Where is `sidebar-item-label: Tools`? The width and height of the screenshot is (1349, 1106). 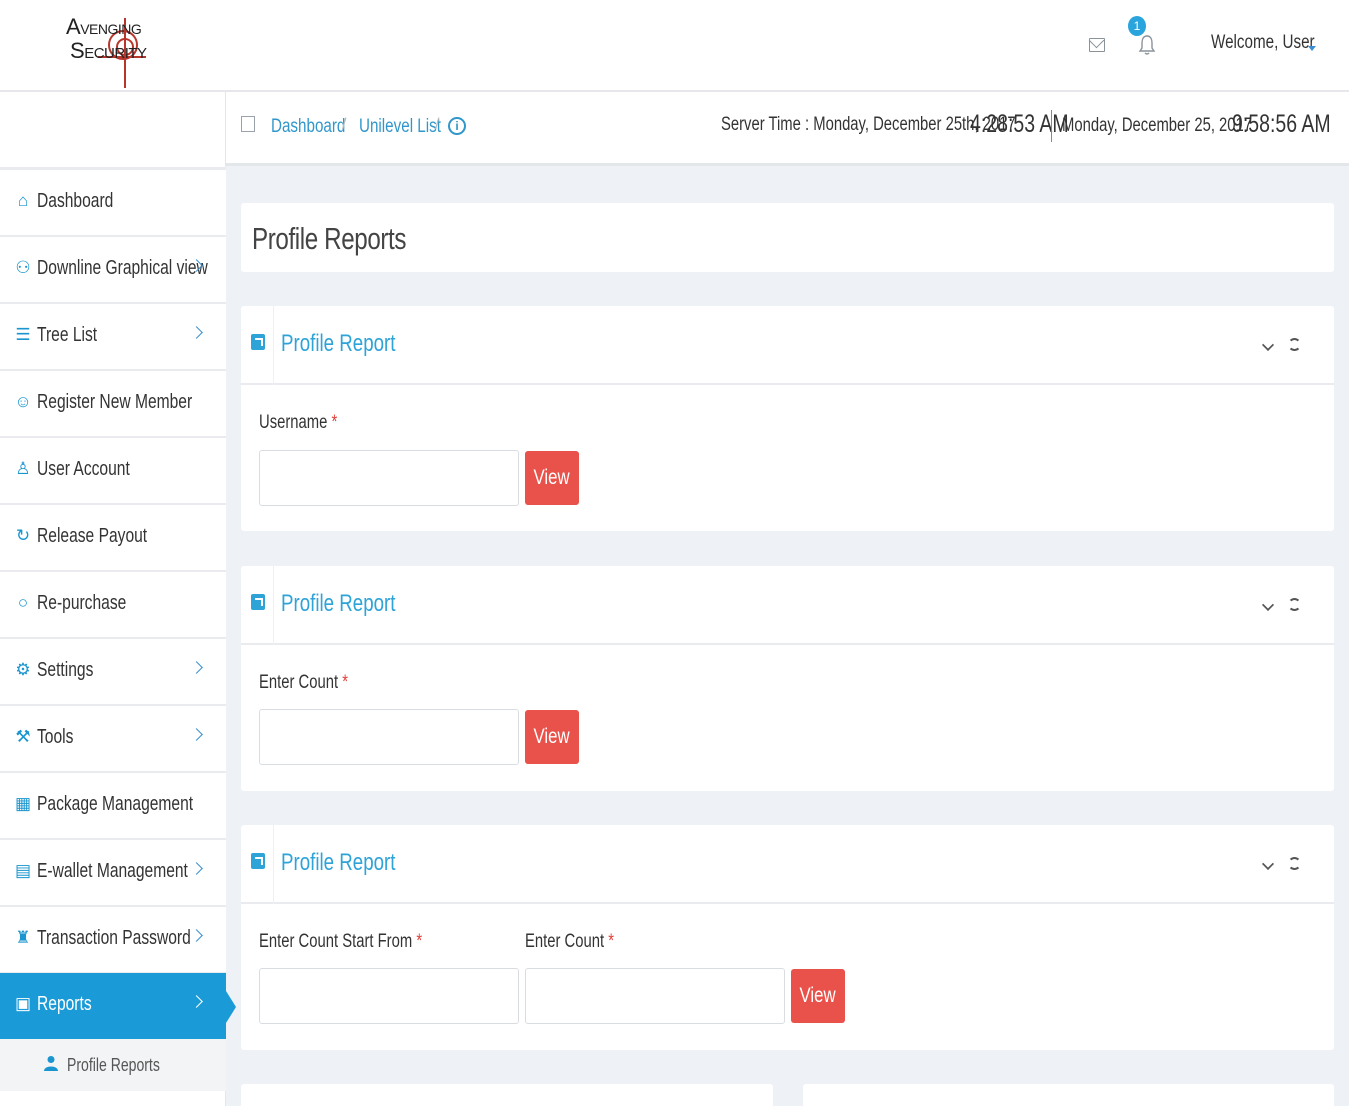
sidebar-item-label: Tools is located at coordinates (55, 737).